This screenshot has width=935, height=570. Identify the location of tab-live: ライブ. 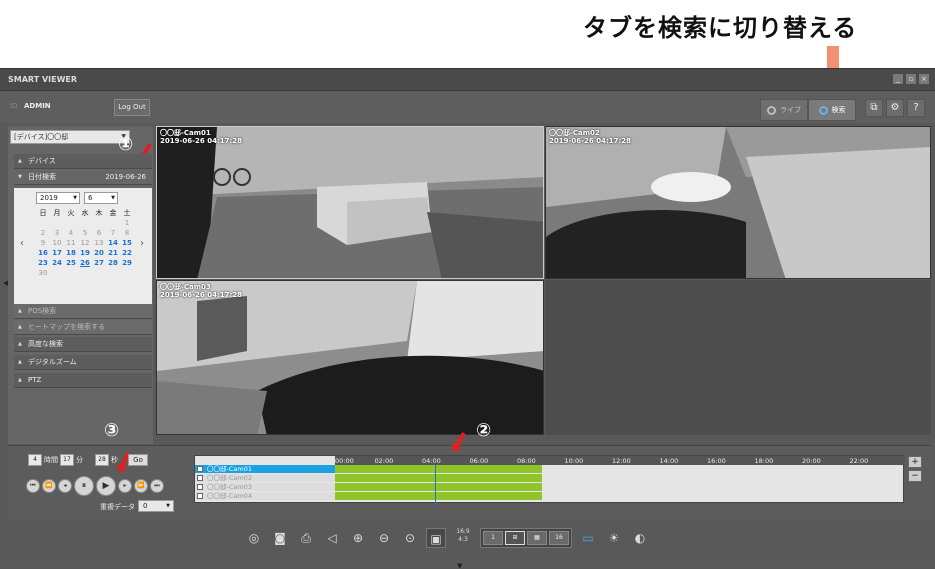
(784, 110).